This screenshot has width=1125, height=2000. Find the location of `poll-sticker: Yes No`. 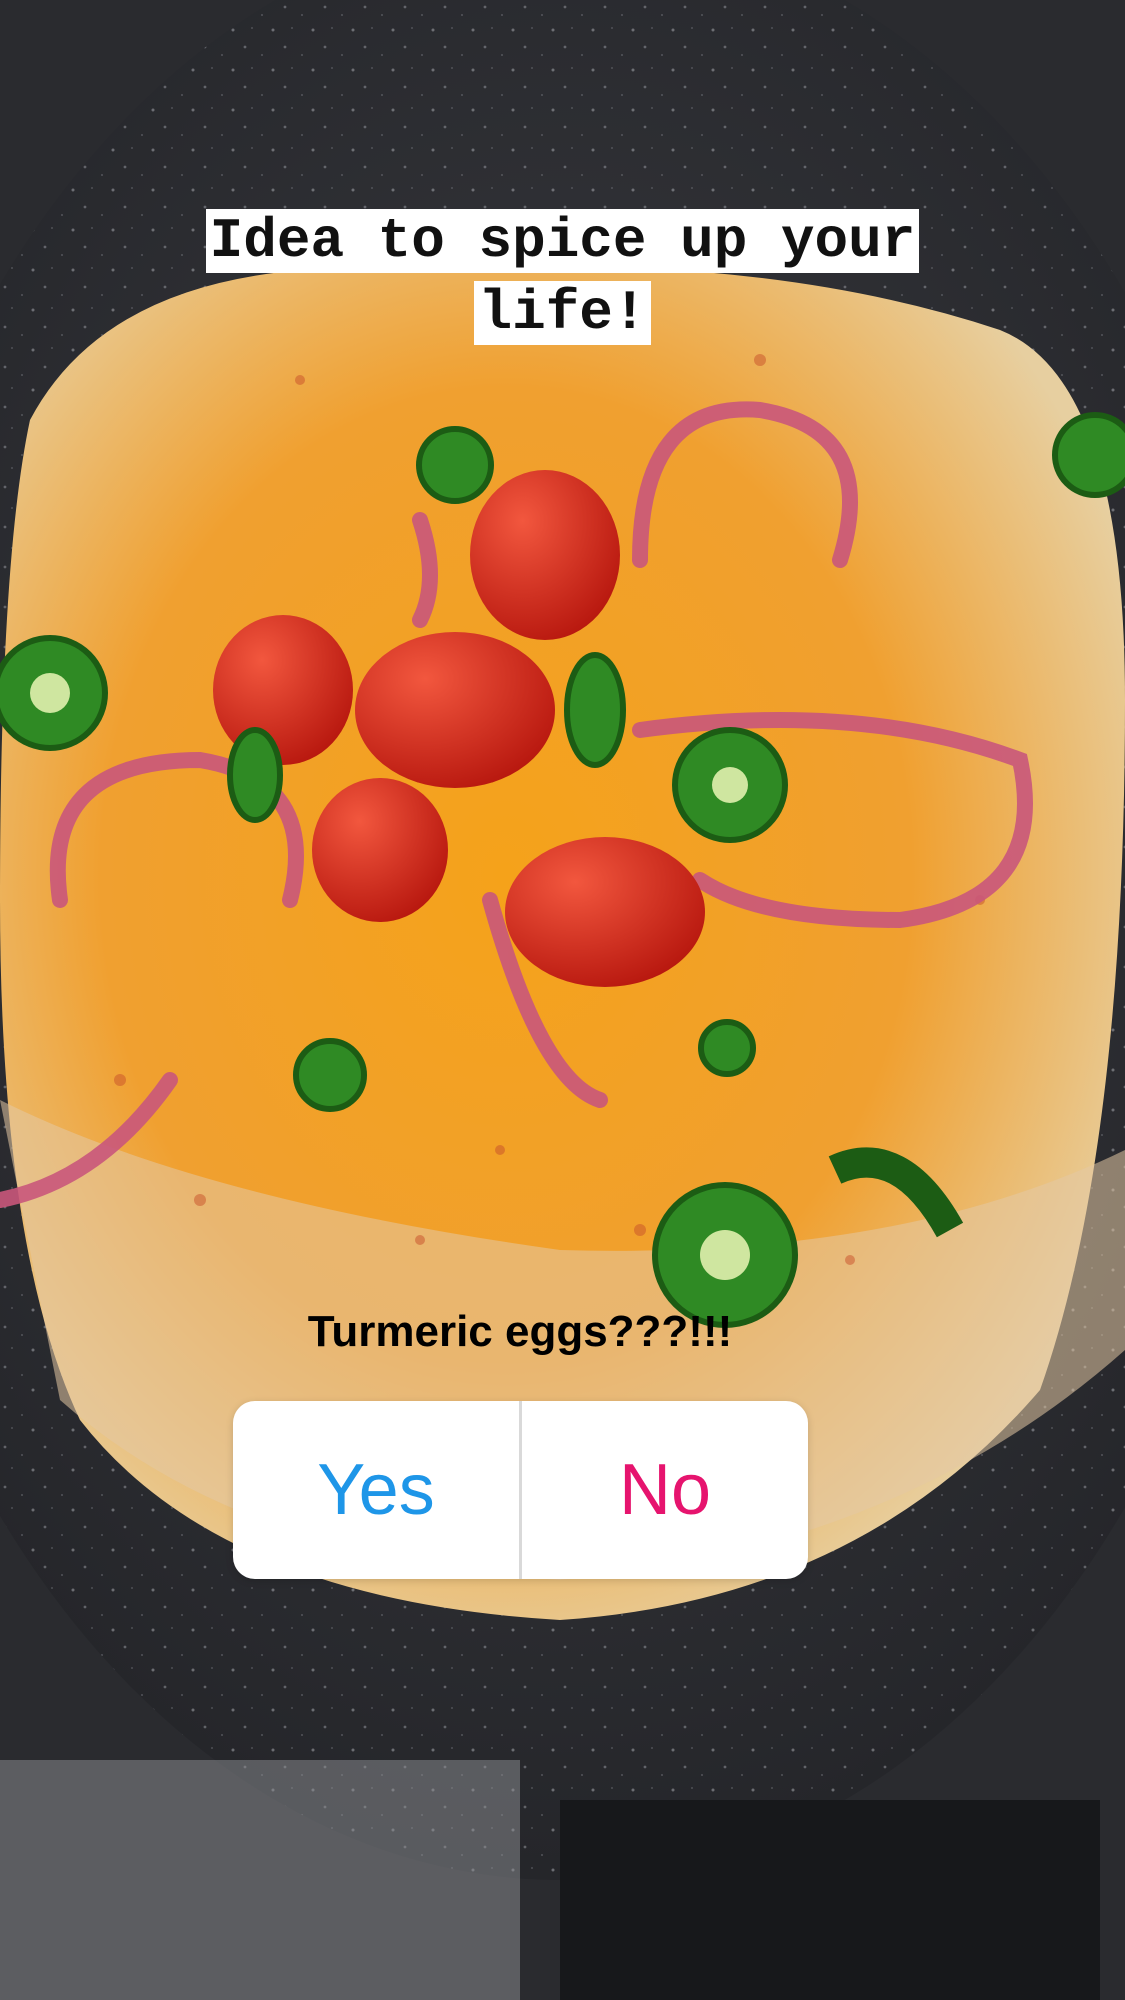

poll-sticker: Yes No is located at coordinates (520, 1490).